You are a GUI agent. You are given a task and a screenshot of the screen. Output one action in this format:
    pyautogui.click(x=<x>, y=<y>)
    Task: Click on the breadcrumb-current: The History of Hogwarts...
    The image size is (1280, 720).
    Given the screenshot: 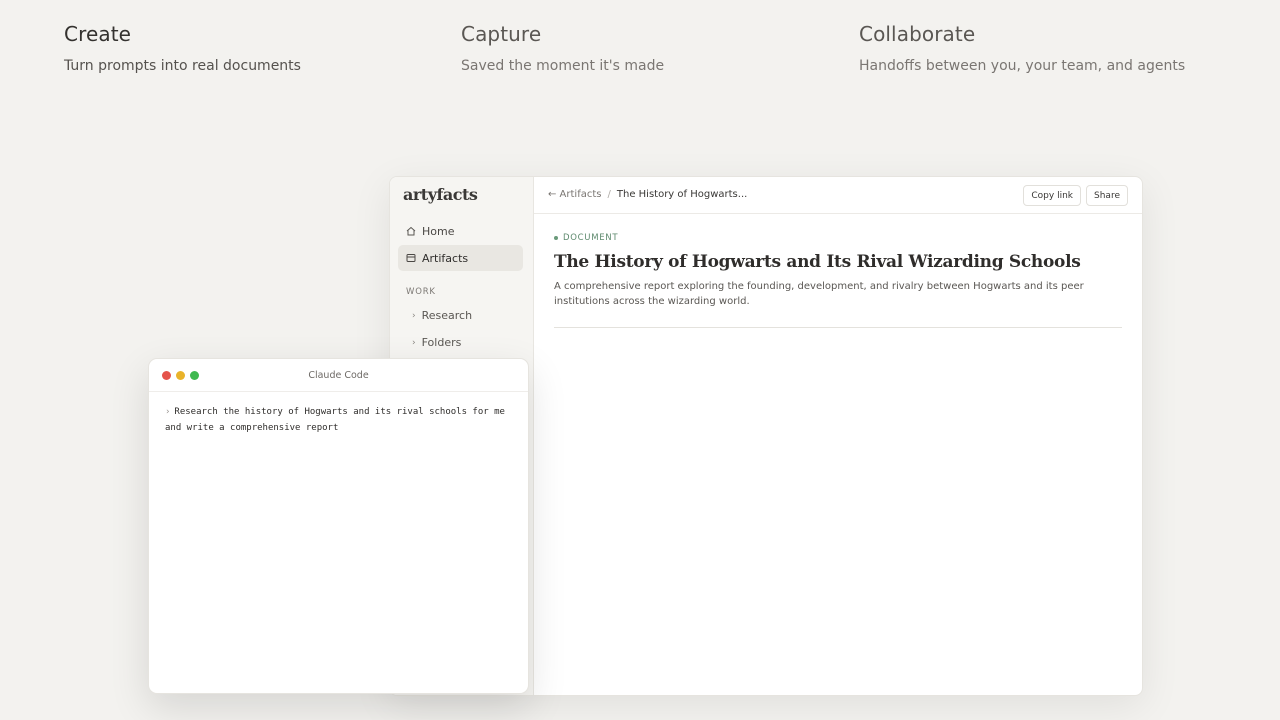 What is the action you would take?
    pyautogui.click(x=682, y=194)
    